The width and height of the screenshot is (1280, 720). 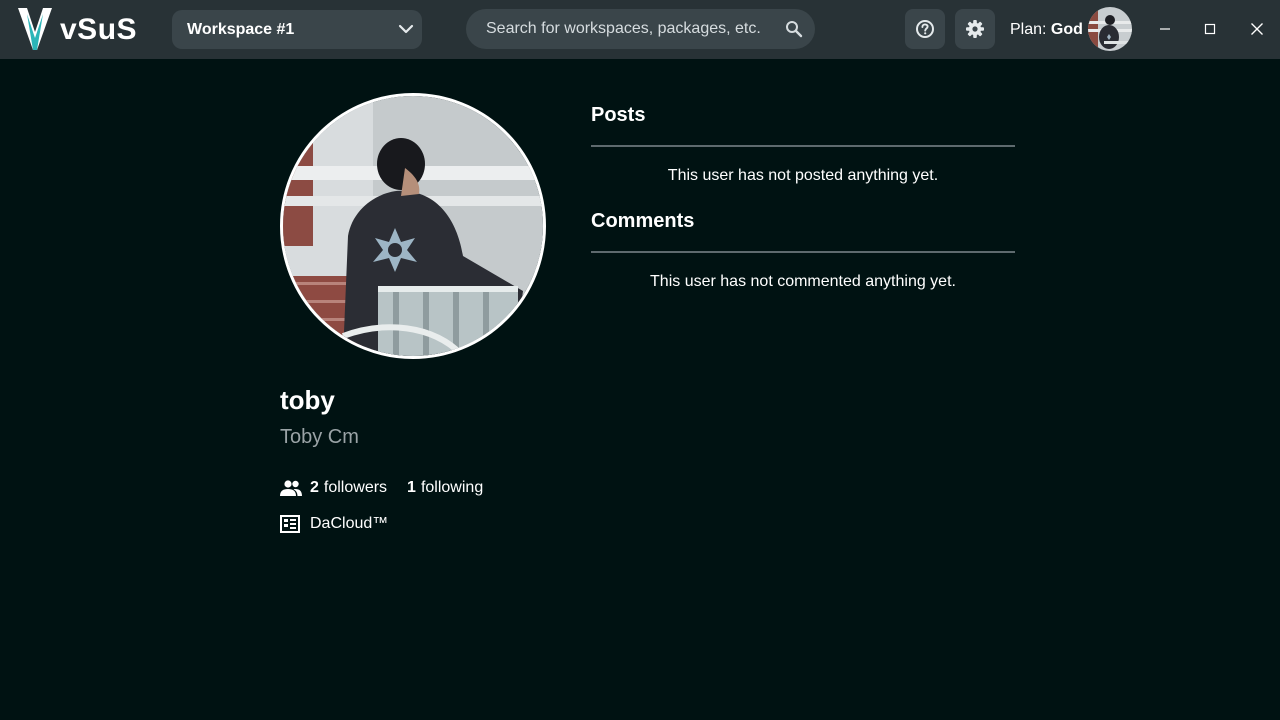 I want to click on search-bar, so click(x=640, y=29).